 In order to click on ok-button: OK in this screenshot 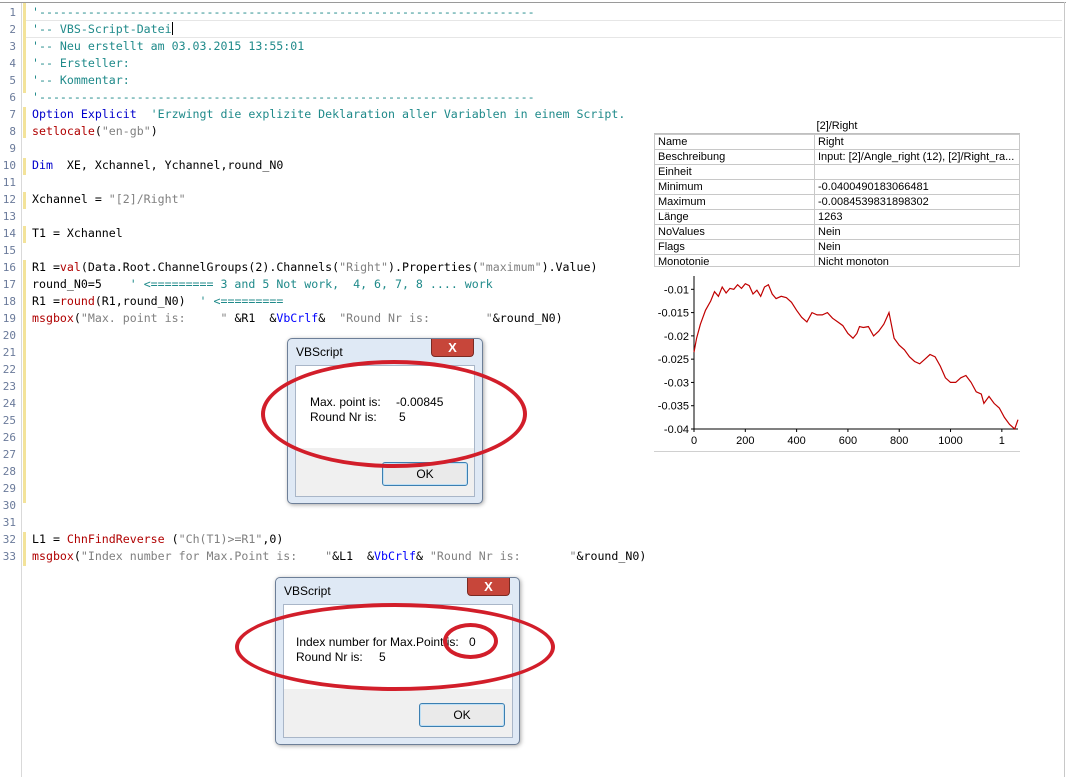, I will do `click(462, 715)`.